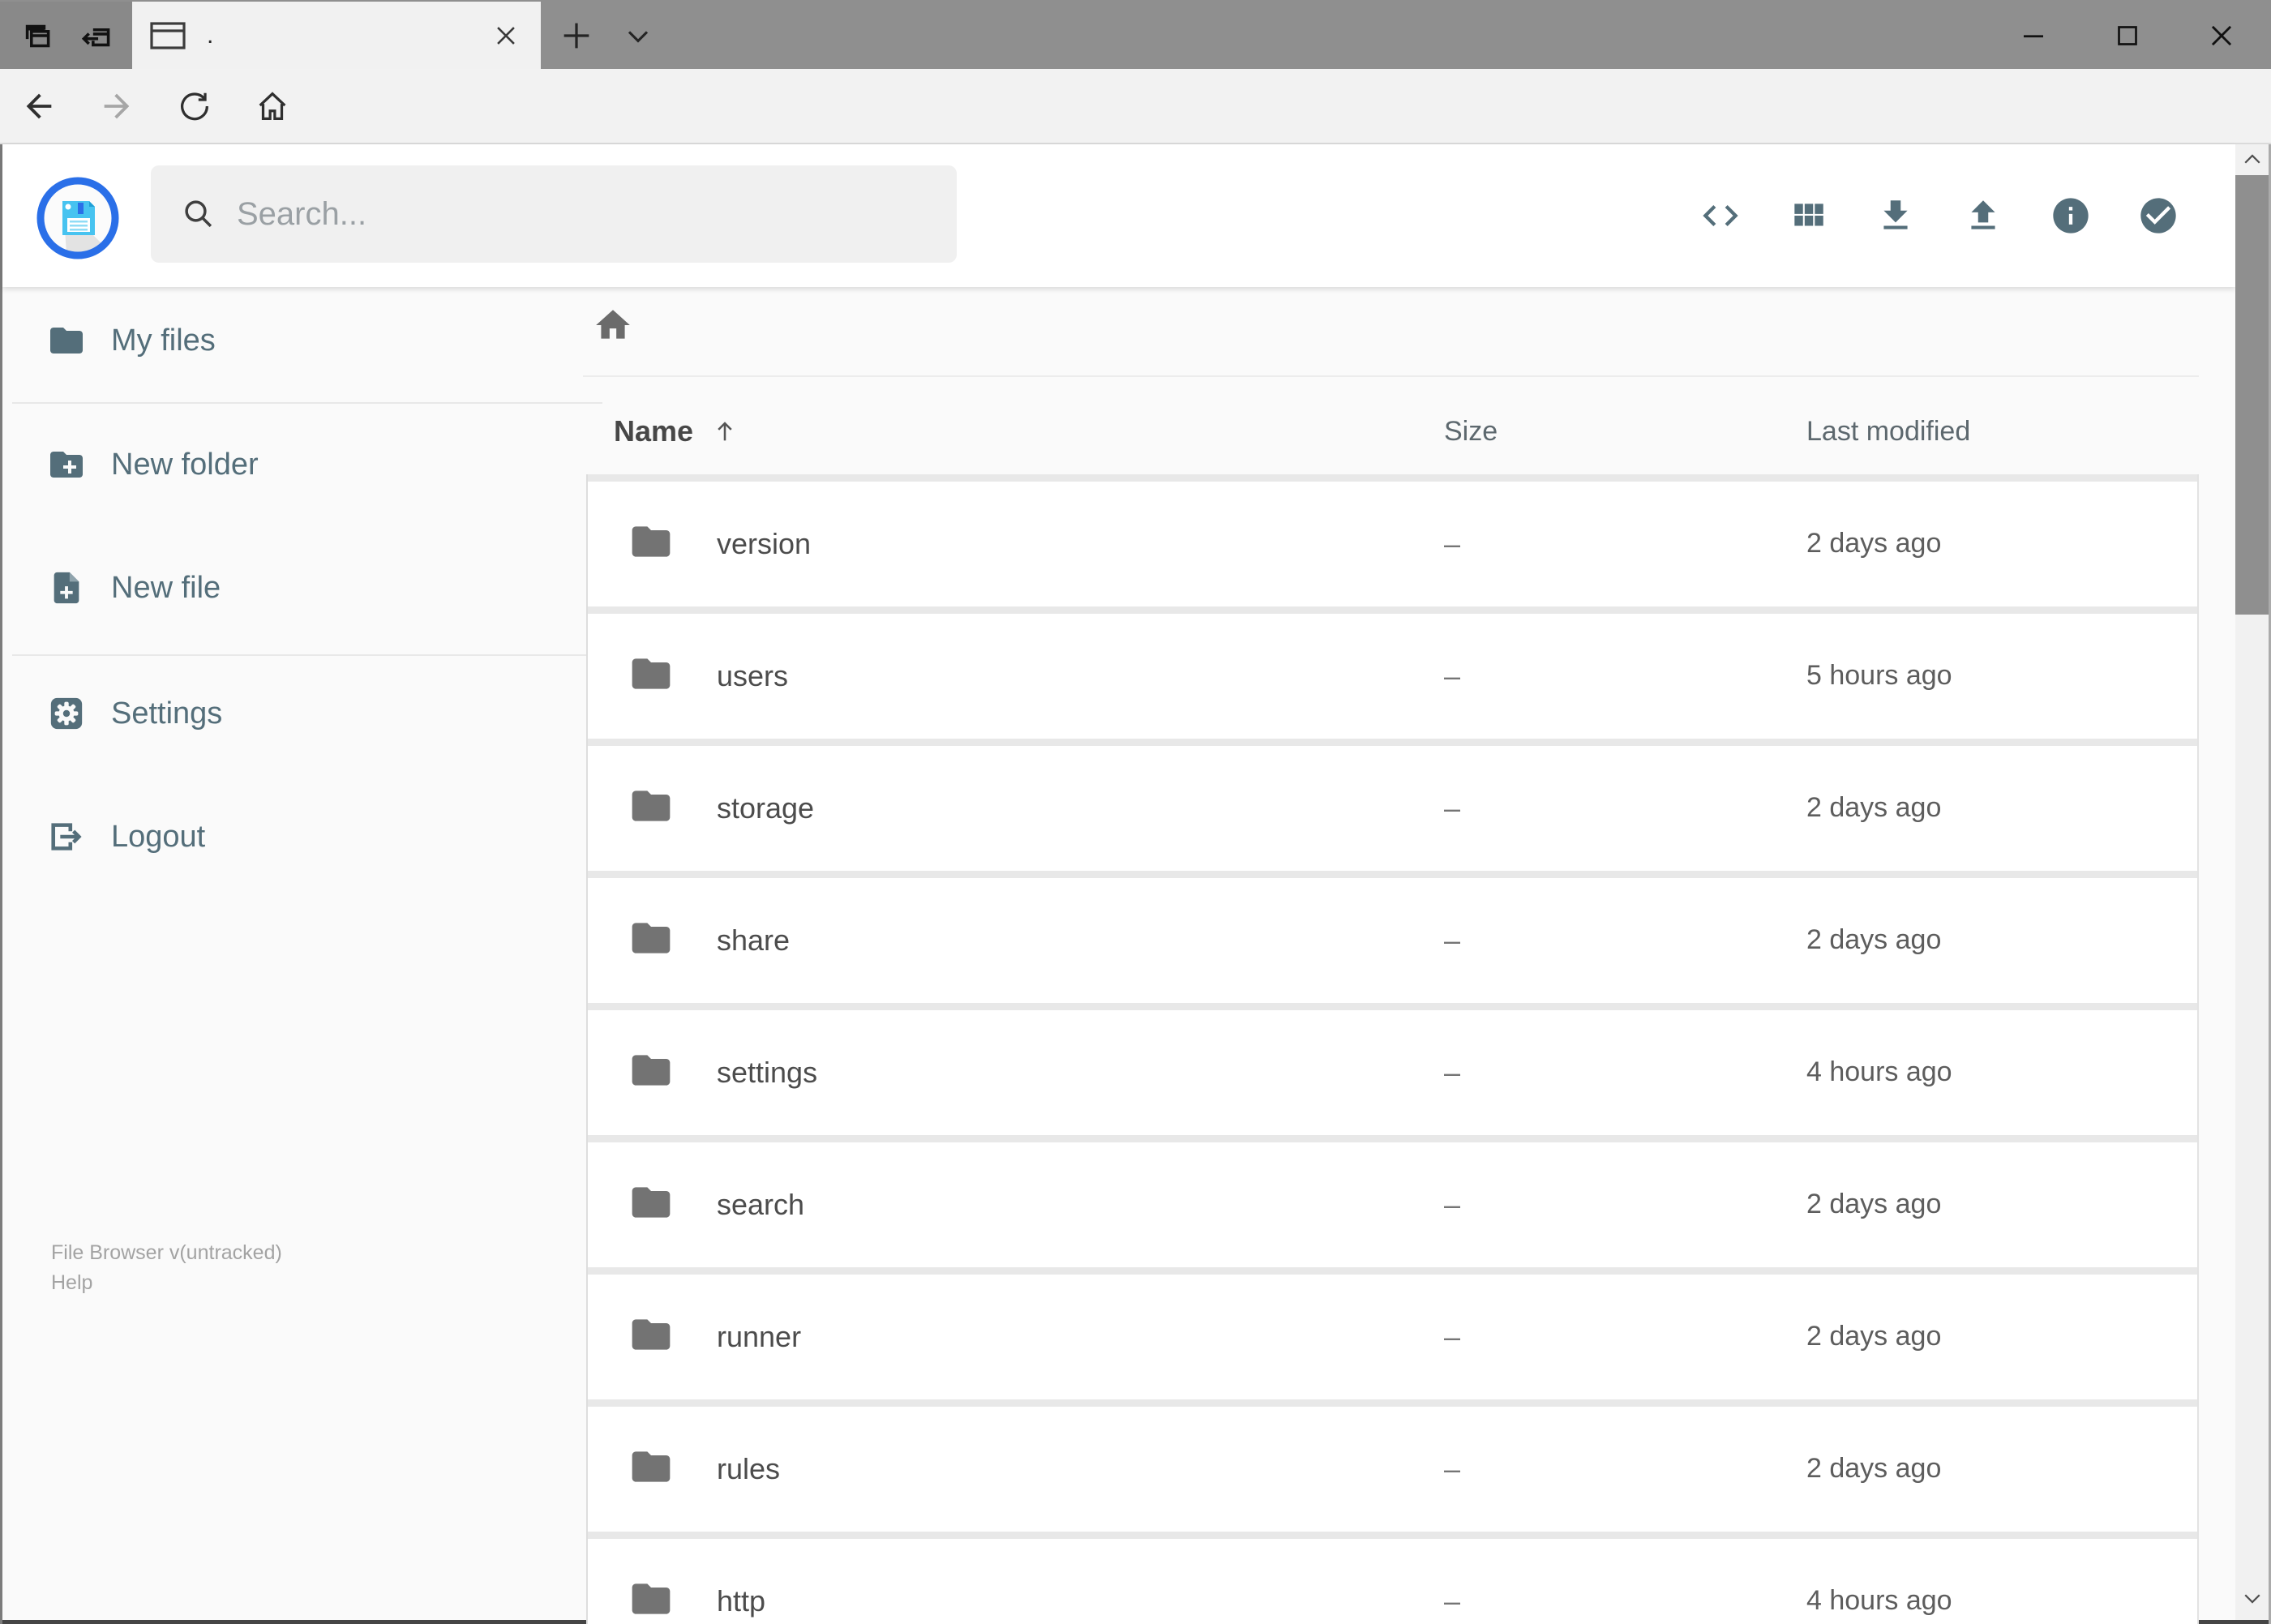 The image size is (2271, 1624). I want to click on file-modified: 5 hours ago, so click(1879, 676).